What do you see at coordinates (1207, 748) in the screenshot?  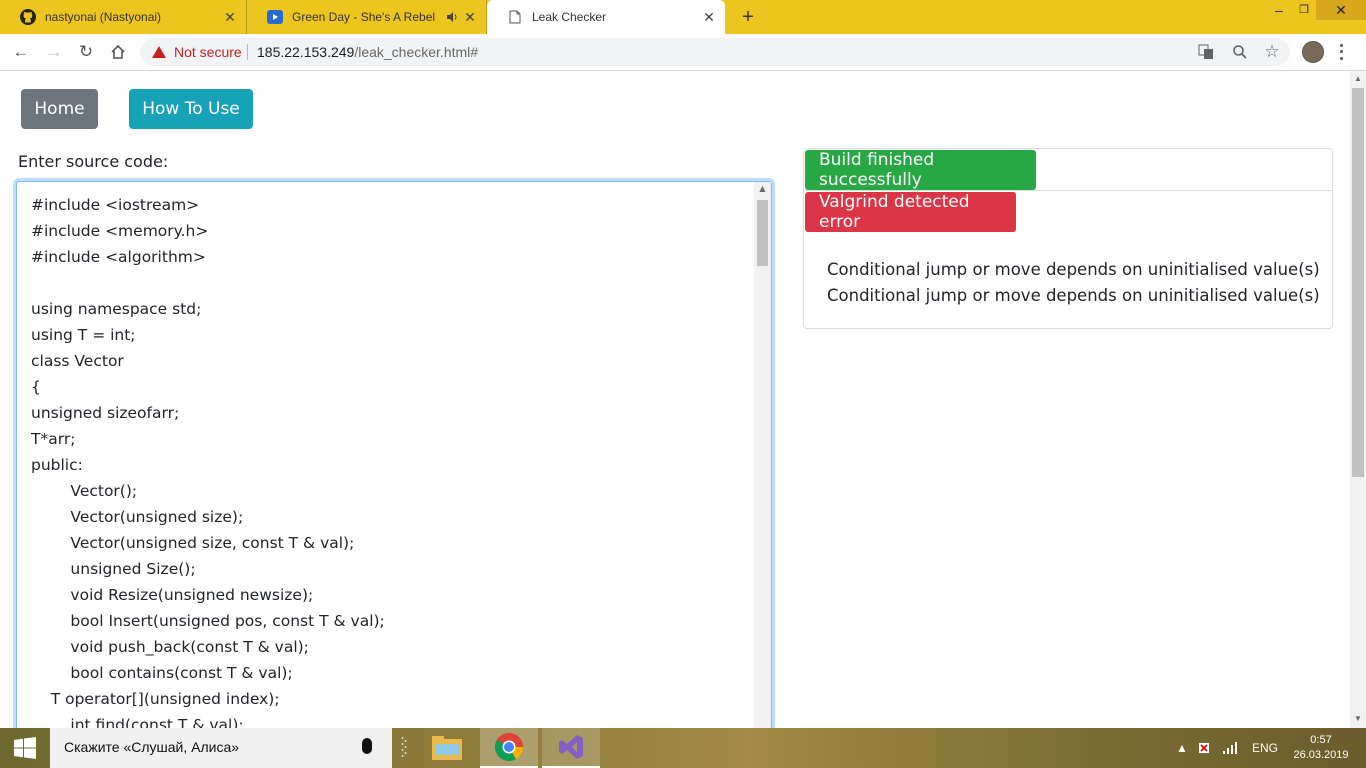 I see `network-status-icon` at bounding box center [1207, 748].